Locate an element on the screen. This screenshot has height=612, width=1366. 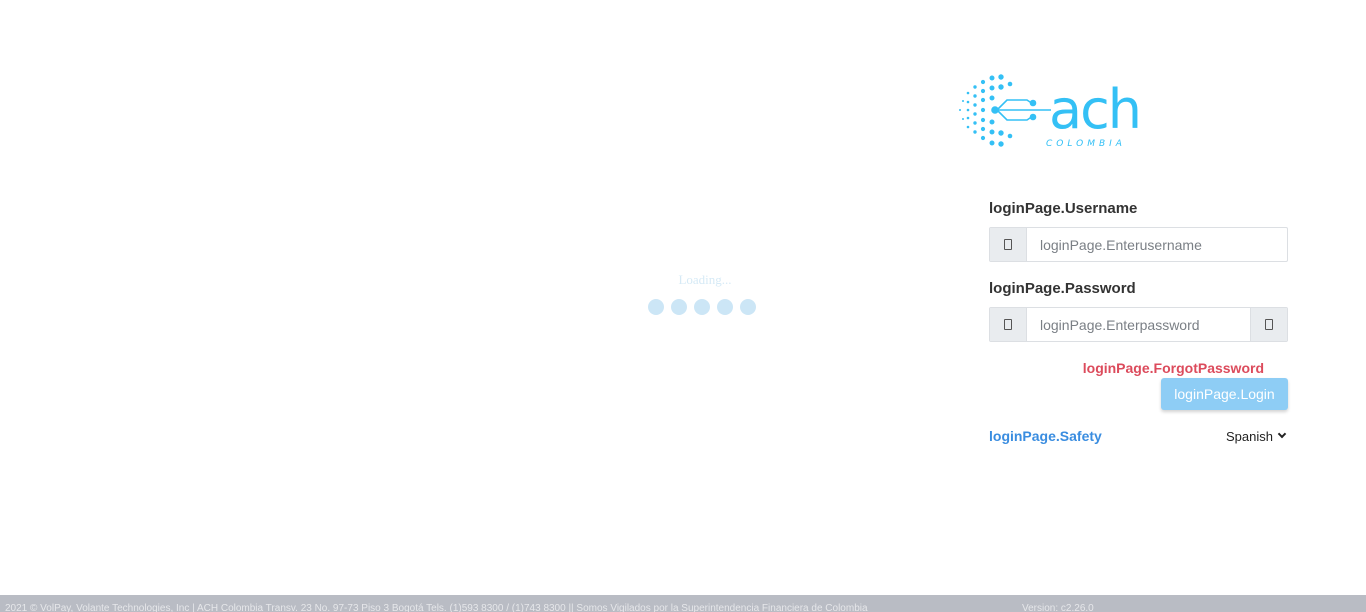
username-label: loginPage.Username is located at coordinates (1063, 208).